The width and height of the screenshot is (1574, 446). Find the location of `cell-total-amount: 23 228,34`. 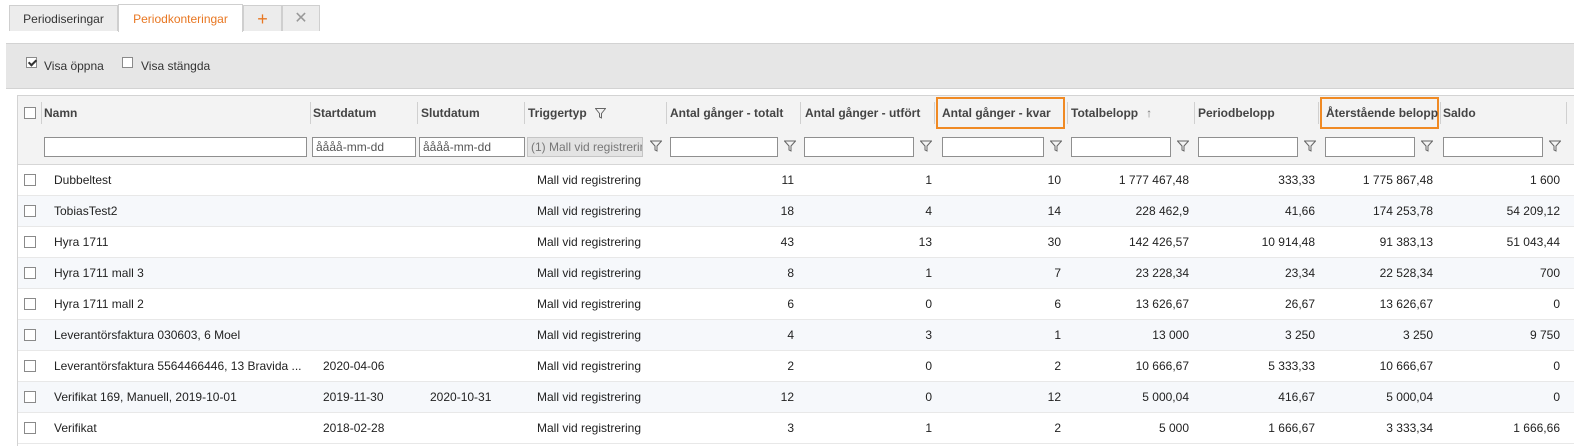

cell-total-amount: 23 228,34 is located at coordinates (1162, 273).